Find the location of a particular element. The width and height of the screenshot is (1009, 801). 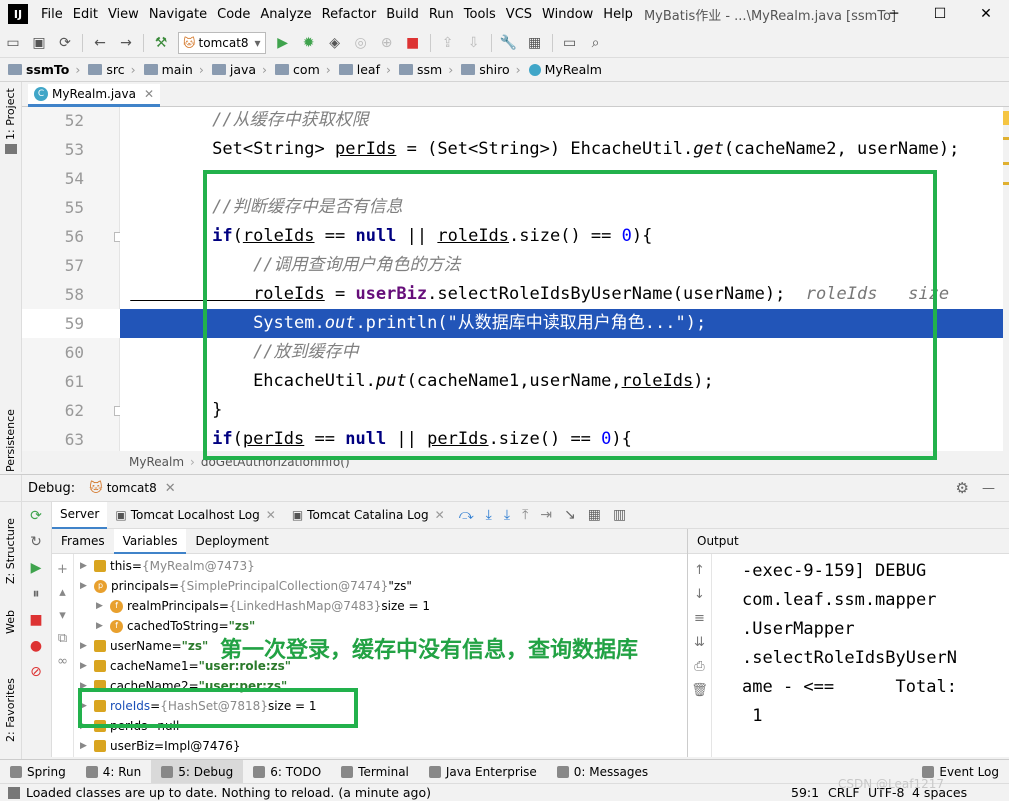

terminal-icon: ▭ is located at coordinates (570, 43).